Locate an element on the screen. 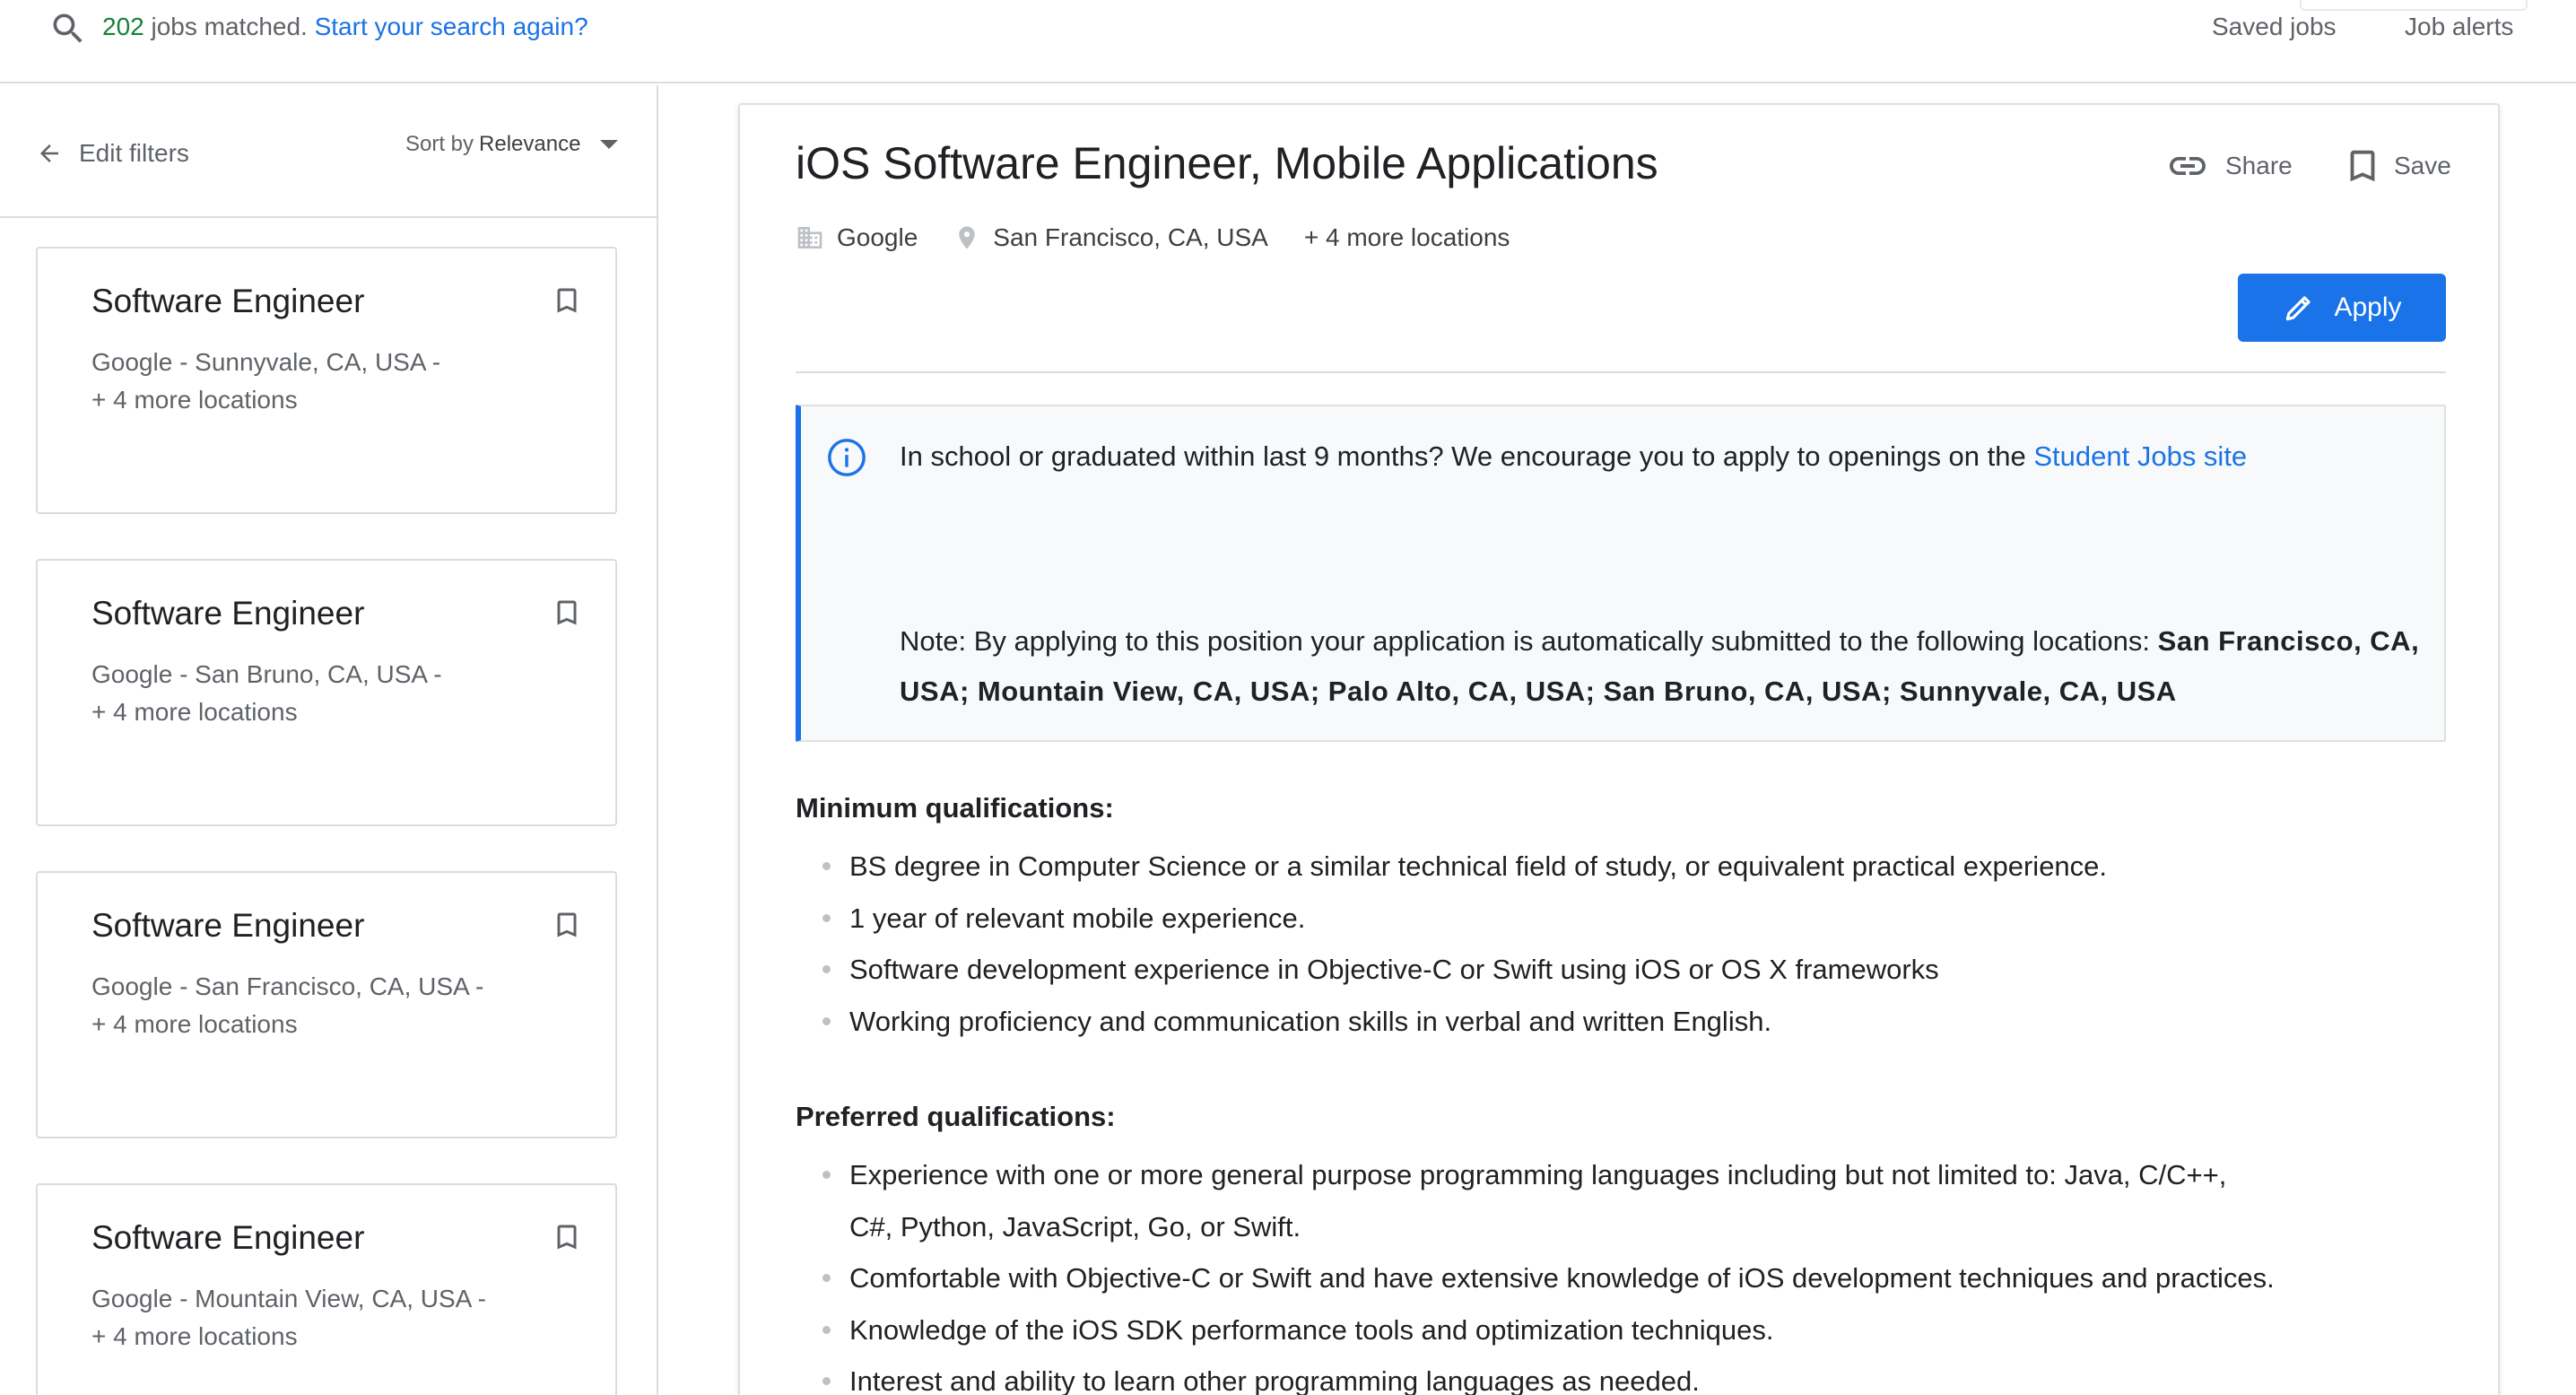 The height and width of the screenshot is (1395, 2576). result-location-text: Google - San Bruno, CA, USA - is located at coordinates (266, 674).